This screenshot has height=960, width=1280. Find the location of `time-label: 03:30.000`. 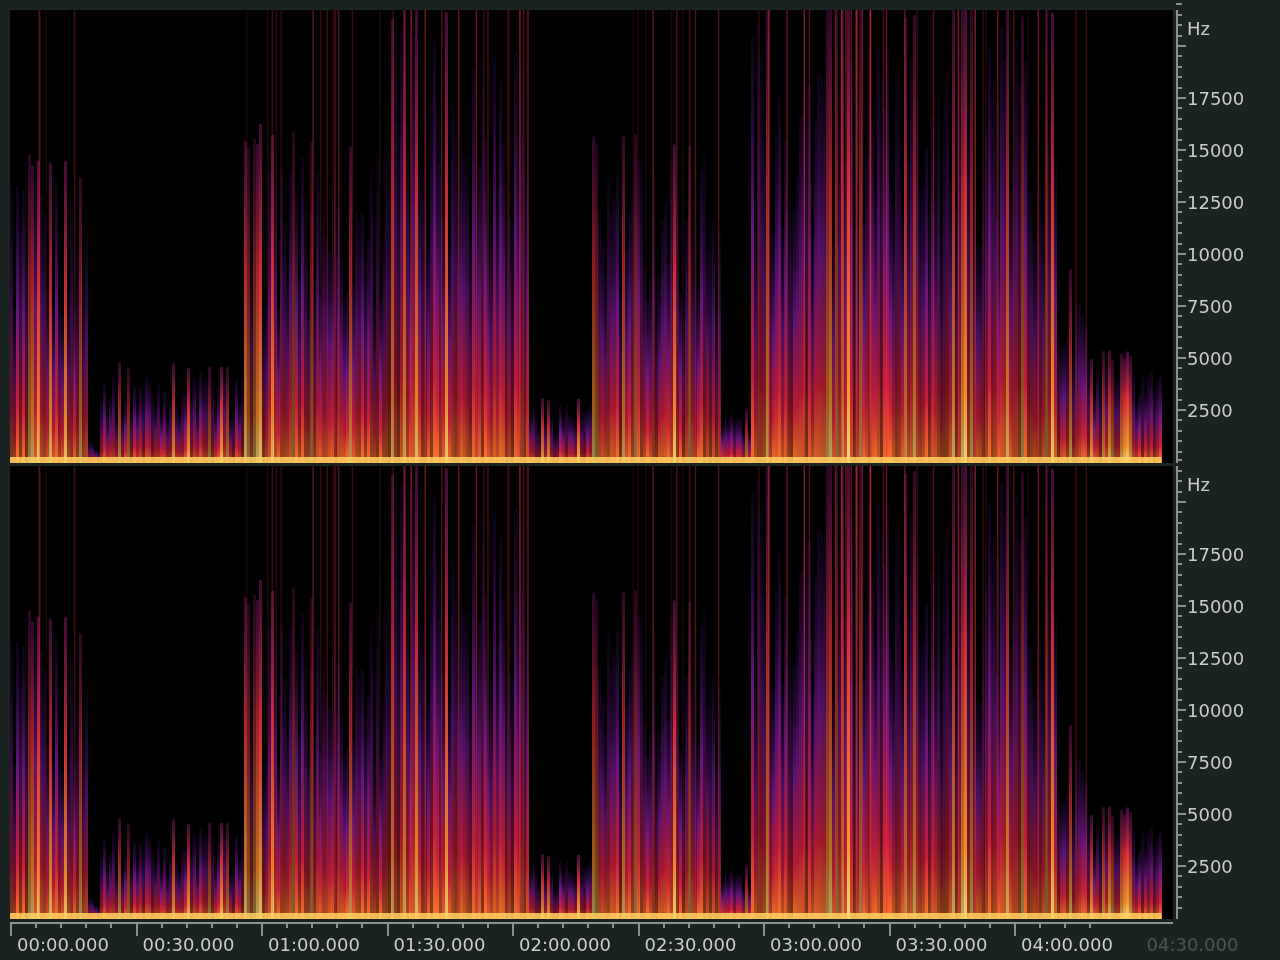

time-label: 03:30.000 is located at coordinates (941, 944).